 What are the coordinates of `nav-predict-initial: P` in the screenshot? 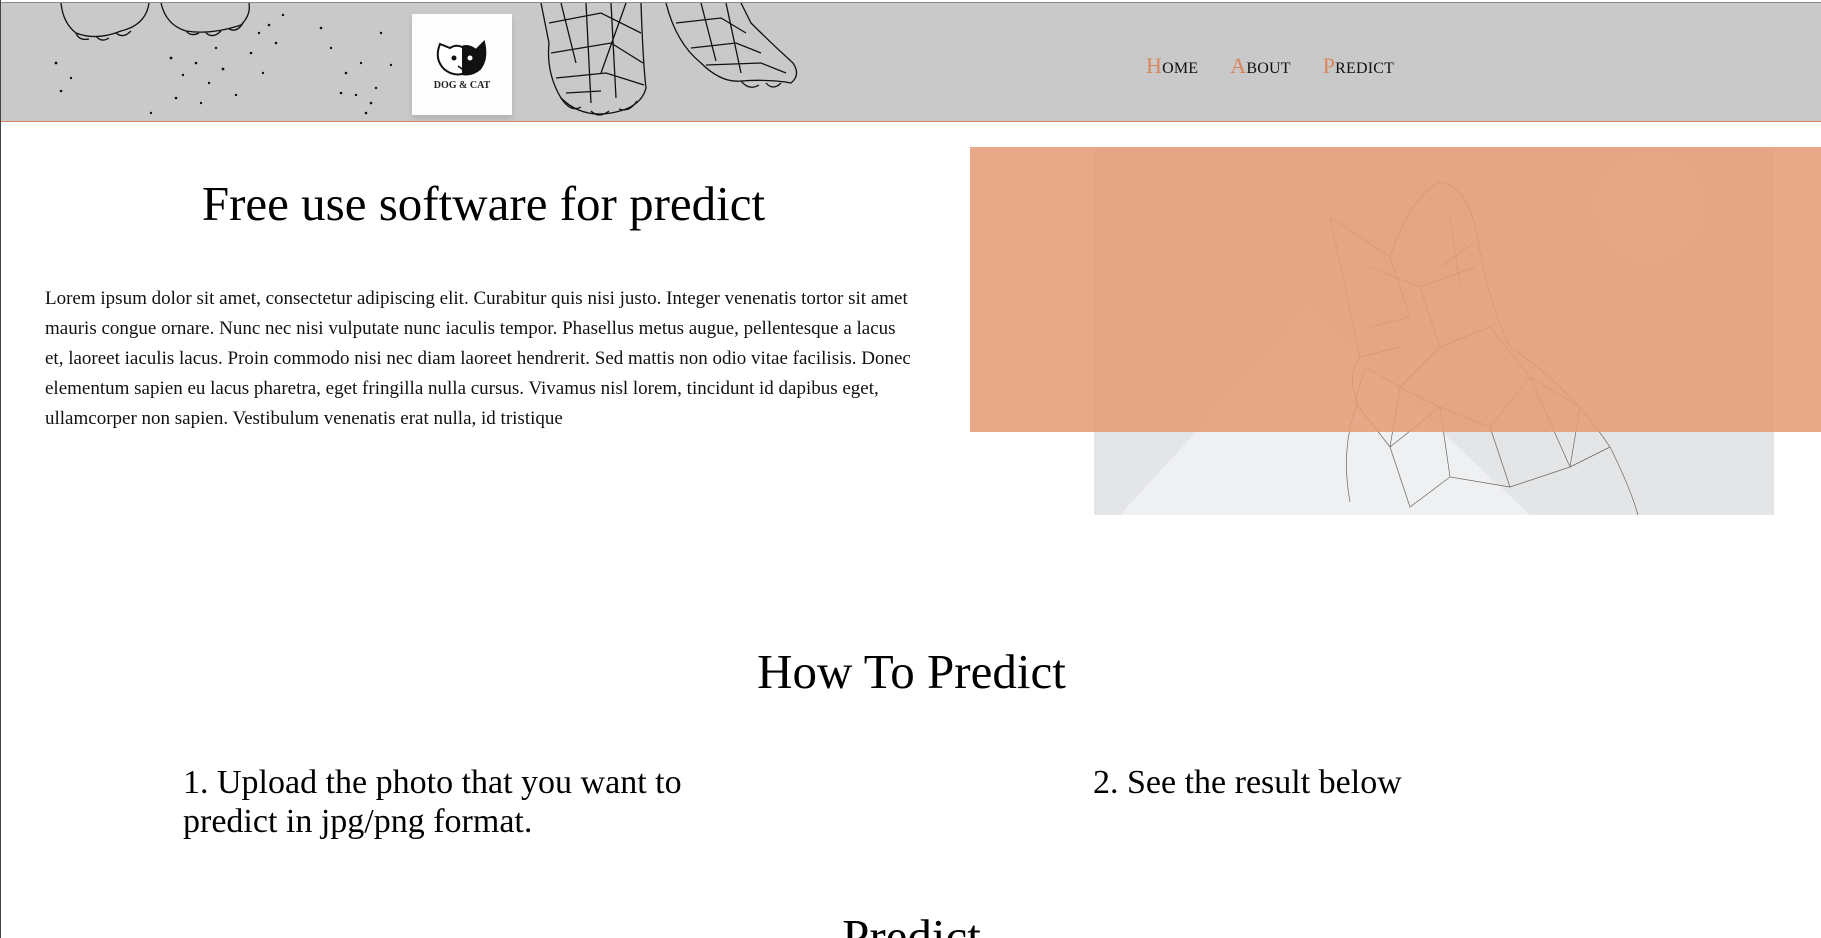 It's located at (1329, 65).